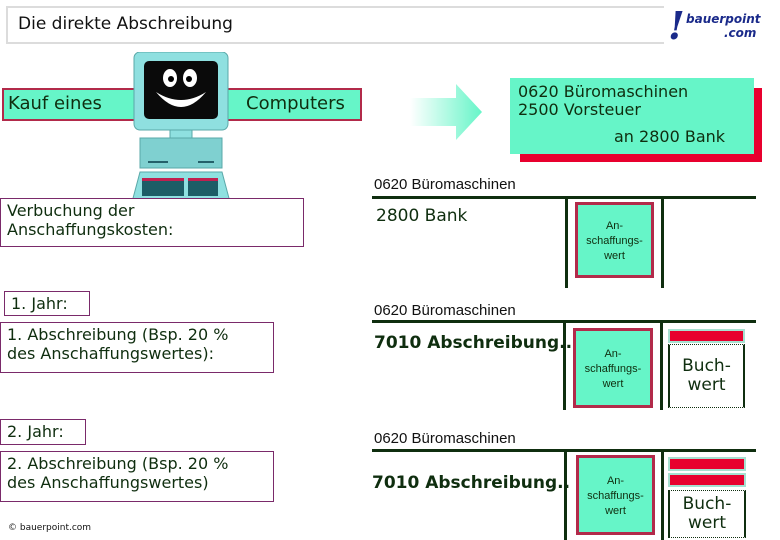  Describe the element at coordinates (295, 103) in the screenshot. I see `banner-right-text: Computers` at that location.